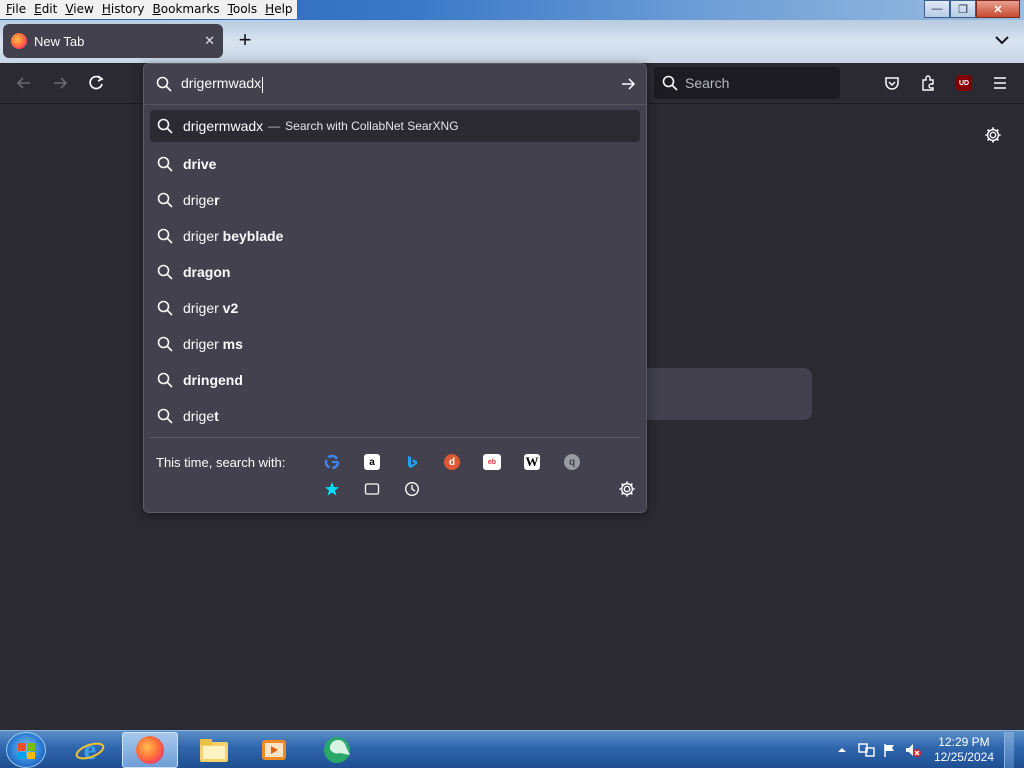  Describe the element at coordinates (572, 462) in the screenshot. I see `searxng-icon: q` at that location.